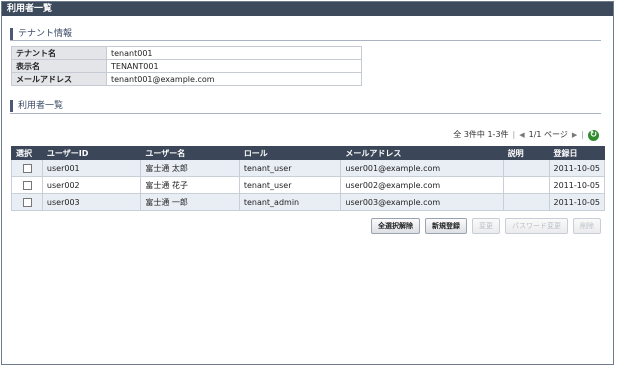 Image resolution: width=617 pixels, height=367 pixels. What do you see at coordinates (576, 153) in the screenshot?
I see `column-header-date: 登録日` at bounding box center [576, 153].